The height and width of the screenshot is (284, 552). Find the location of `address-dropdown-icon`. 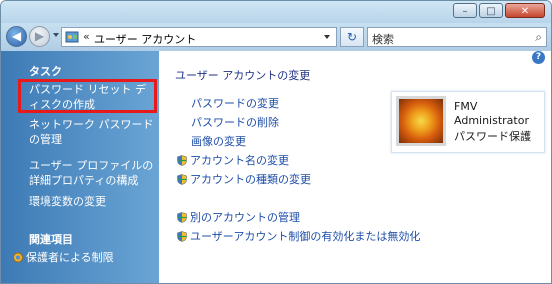

address-dropdown-icon is located at coordinates (327, 37).